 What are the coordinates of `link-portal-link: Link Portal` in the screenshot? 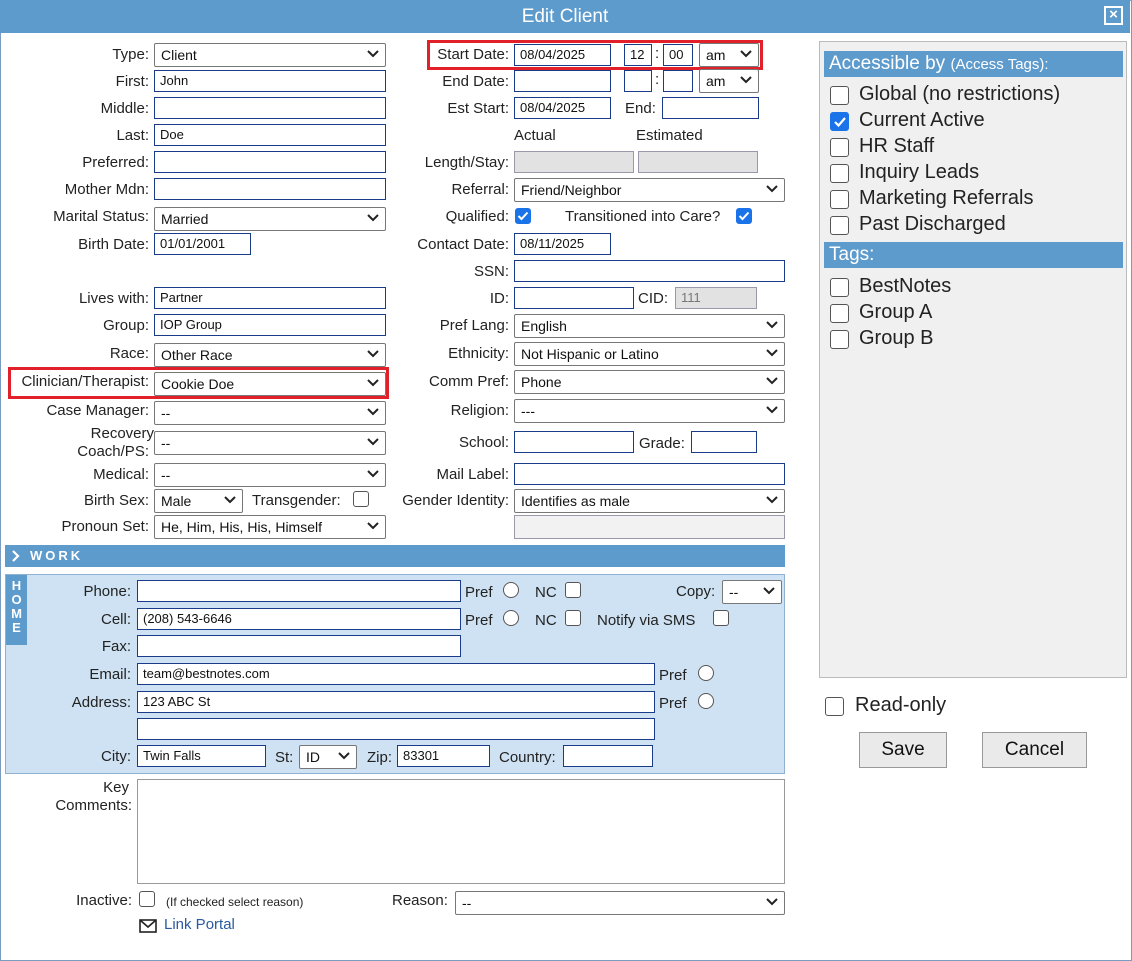 It's located at (199, 924).